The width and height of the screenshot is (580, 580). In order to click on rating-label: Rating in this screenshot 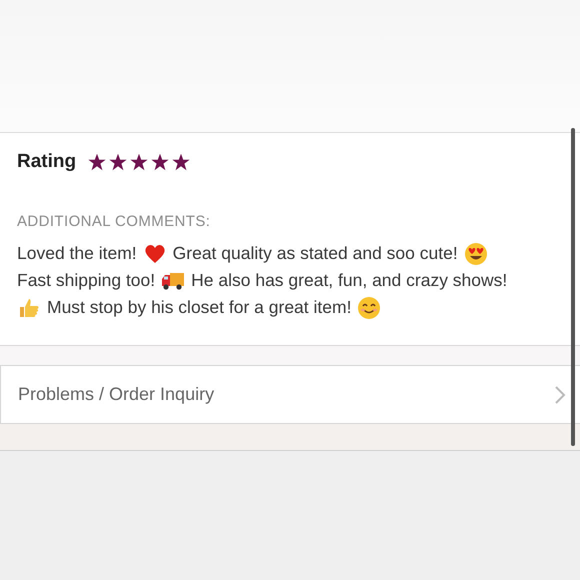, I will do `click(46, 162)`.